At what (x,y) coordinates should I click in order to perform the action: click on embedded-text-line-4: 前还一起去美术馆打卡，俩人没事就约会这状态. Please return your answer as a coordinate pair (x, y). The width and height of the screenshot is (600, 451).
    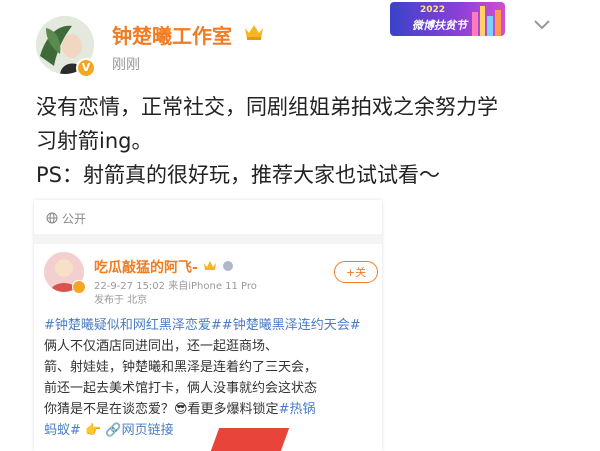
    Looking at the image, I should click on (181, 388).